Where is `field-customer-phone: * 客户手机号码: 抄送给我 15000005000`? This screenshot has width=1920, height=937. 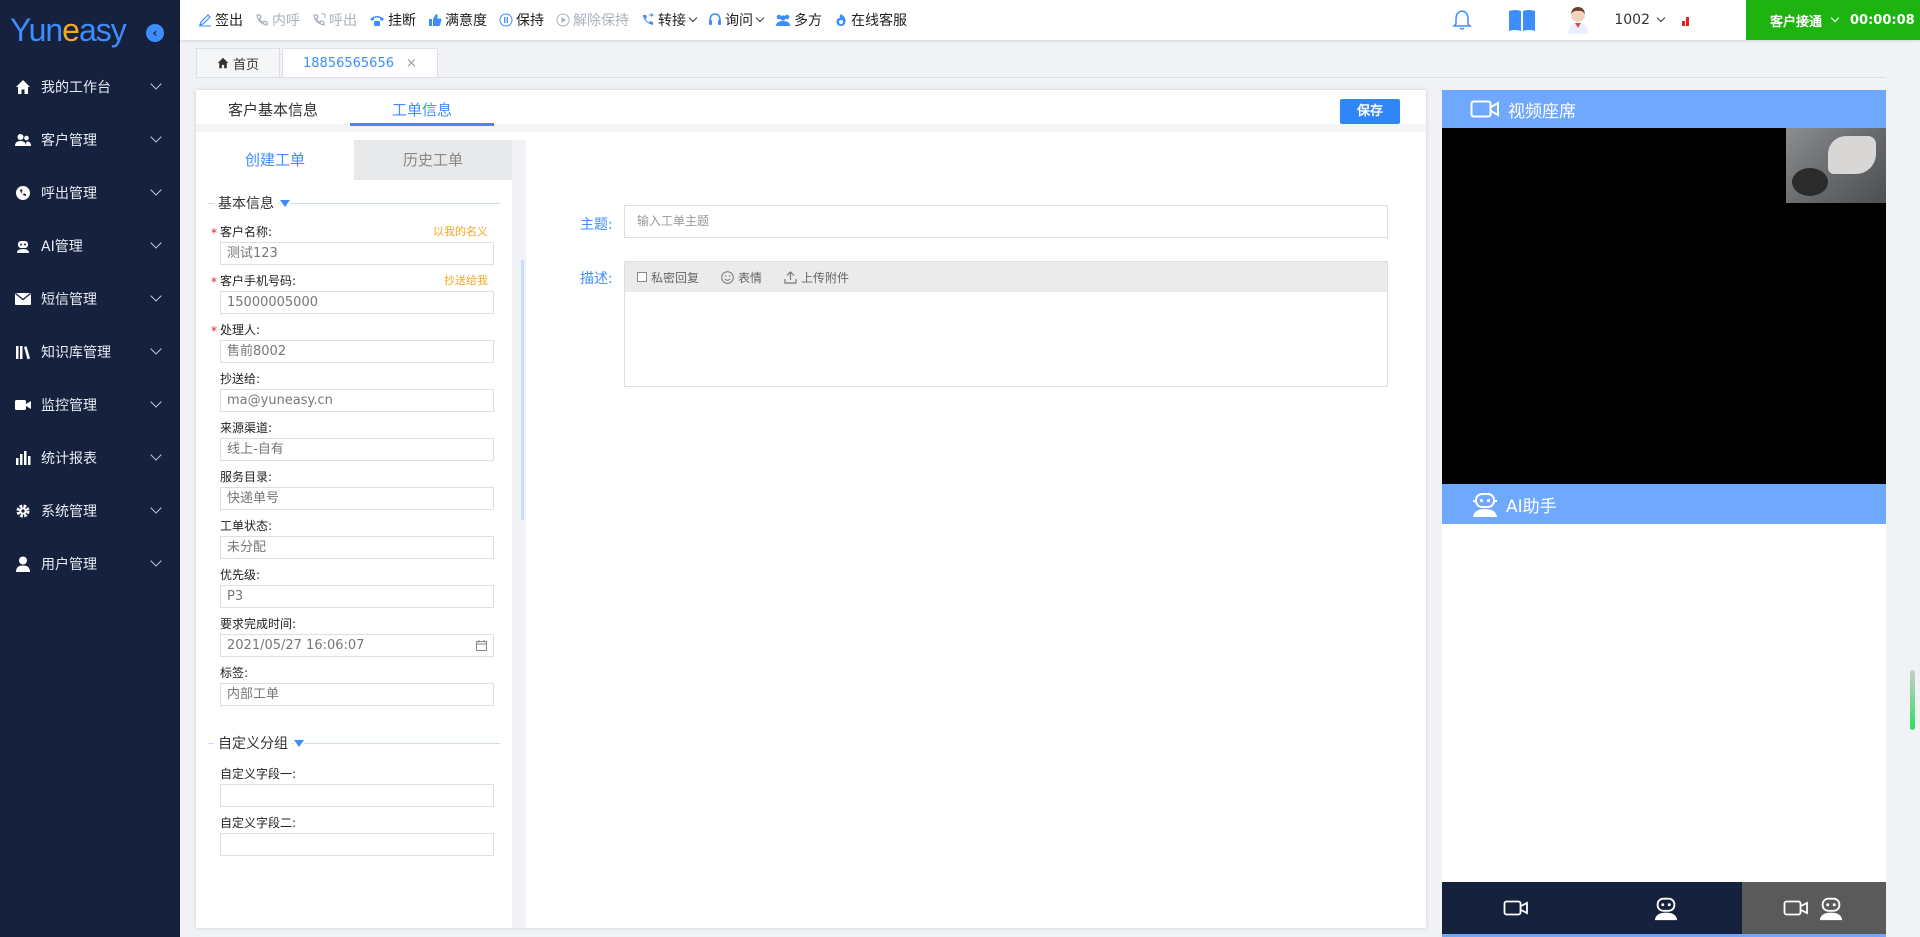
field-customer-phone: * 客户手机号码: 抄送给我 15000005000 is located at coordinates (352, 292).